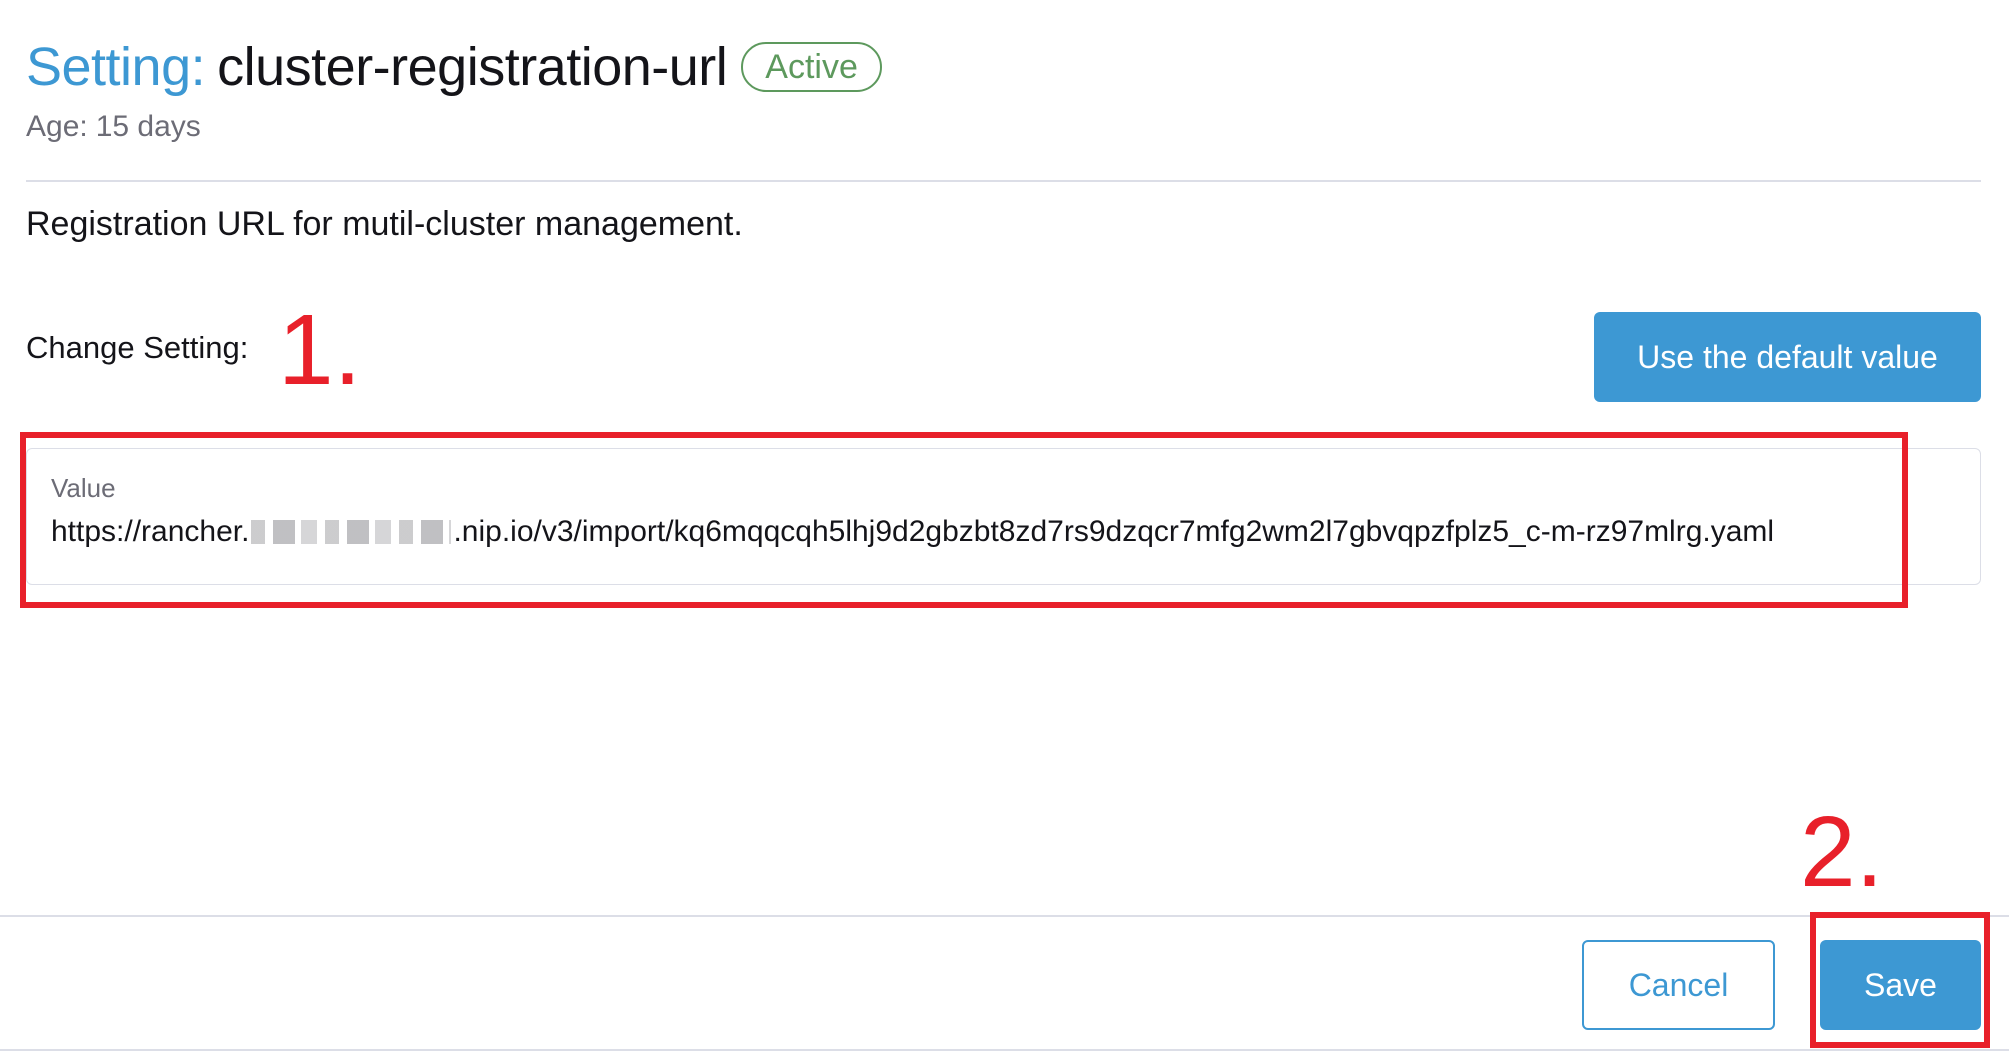 The height and width of the screenshot is (1052, 2009). I want to click on annotation-step-2: 2., so click(1842, 852).